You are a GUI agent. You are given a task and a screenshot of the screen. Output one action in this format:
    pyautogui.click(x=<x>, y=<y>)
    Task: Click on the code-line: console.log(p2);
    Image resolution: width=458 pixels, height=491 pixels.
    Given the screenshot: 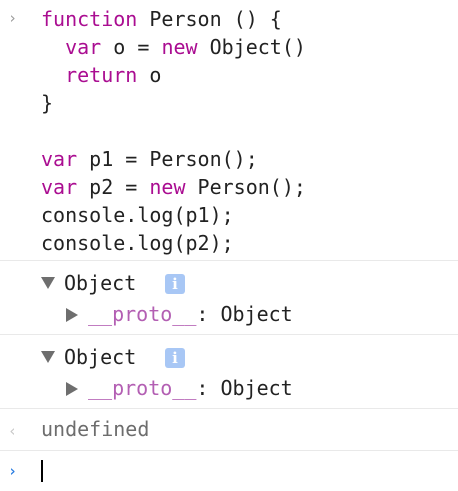 What is the action you would take?
    pyautogui.click(x=137, y=243)
    